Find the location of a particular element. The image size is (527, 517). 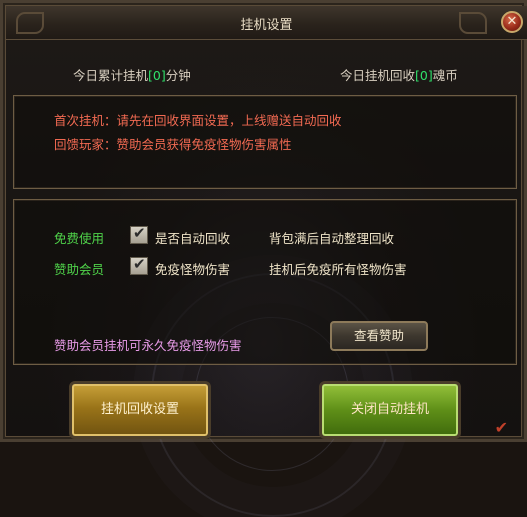

recycle-settings-button: 挂机回收设置 is located at coordinates (140, 410).